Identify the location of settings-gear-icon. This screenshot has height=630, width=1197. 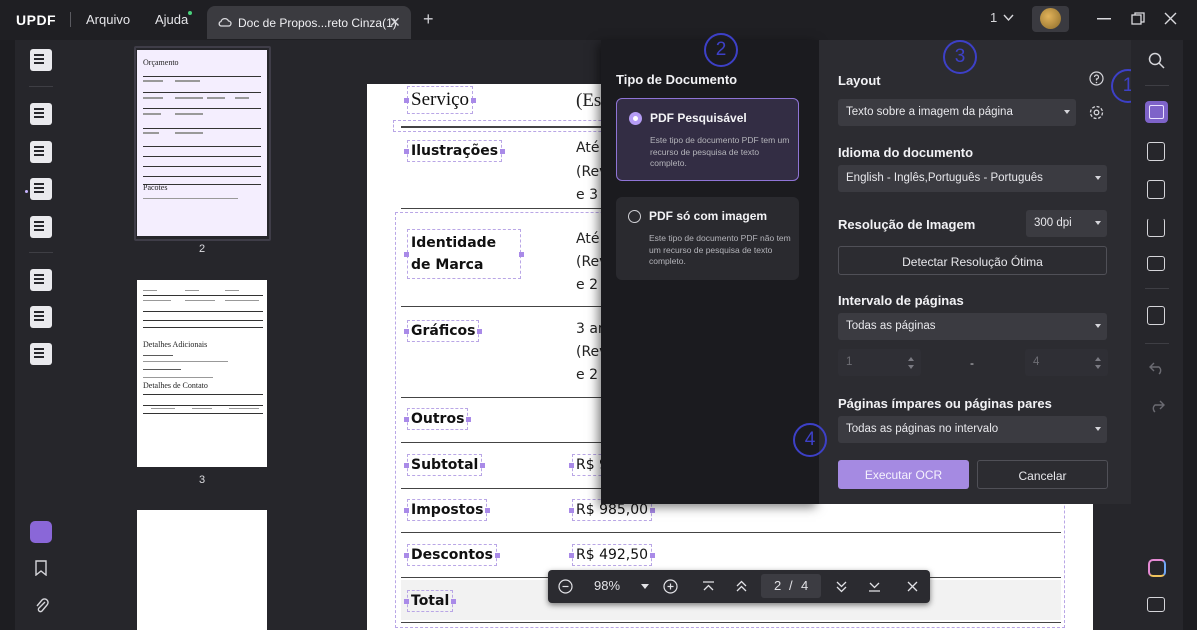
(1096, 112).